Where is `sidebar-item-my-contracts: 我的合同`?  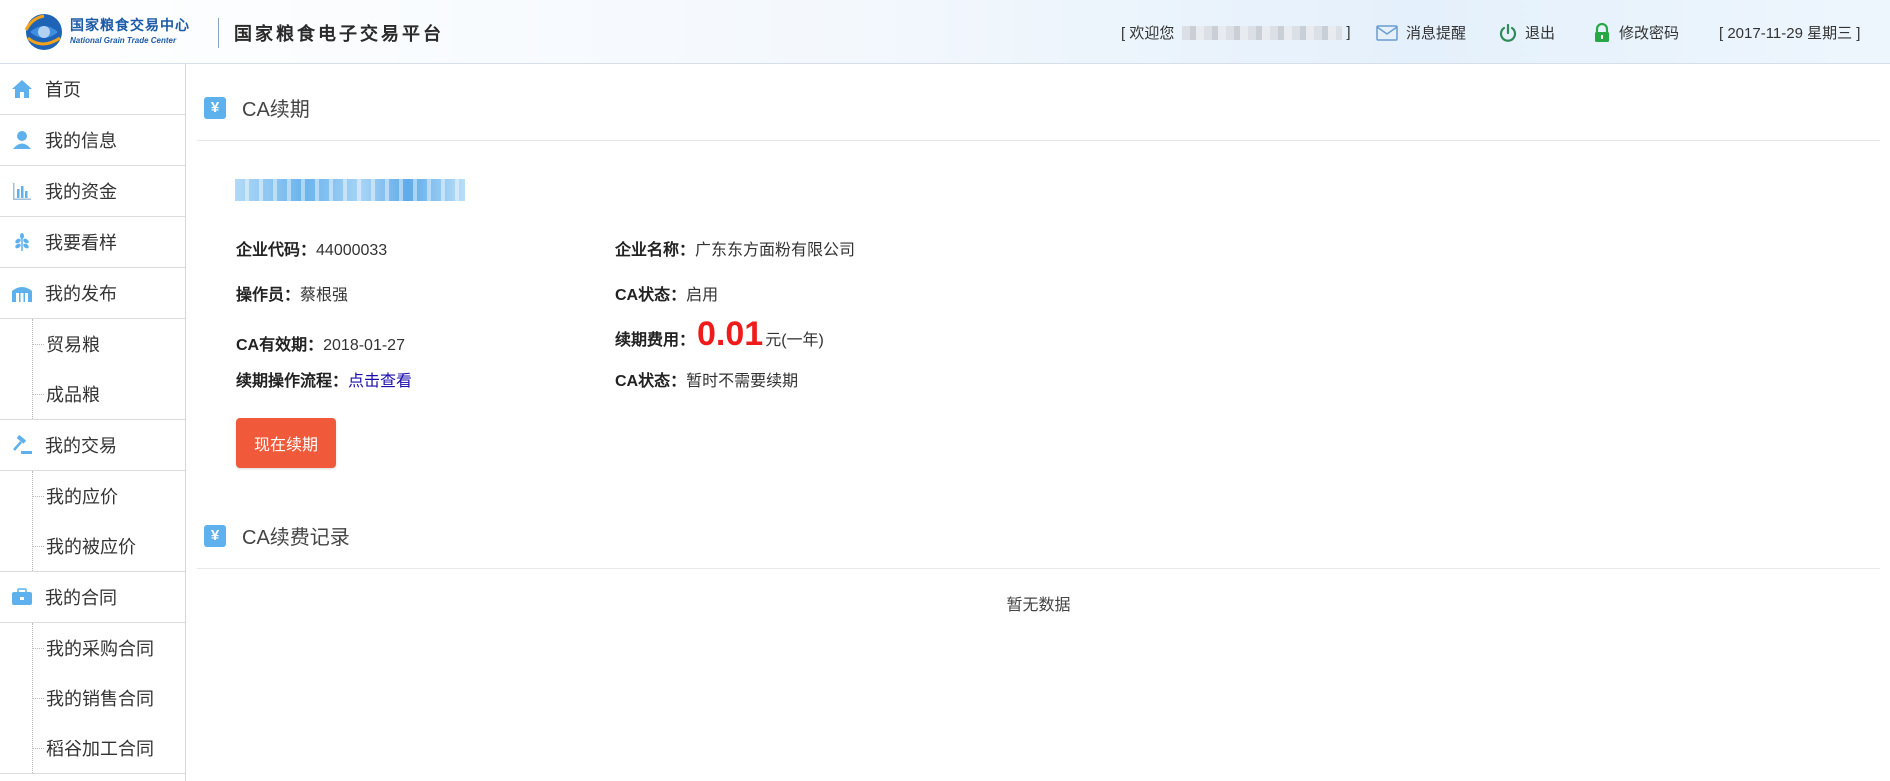
sidebar-item-my-contracts: 我的合同 is located at coordinates (92, 597).